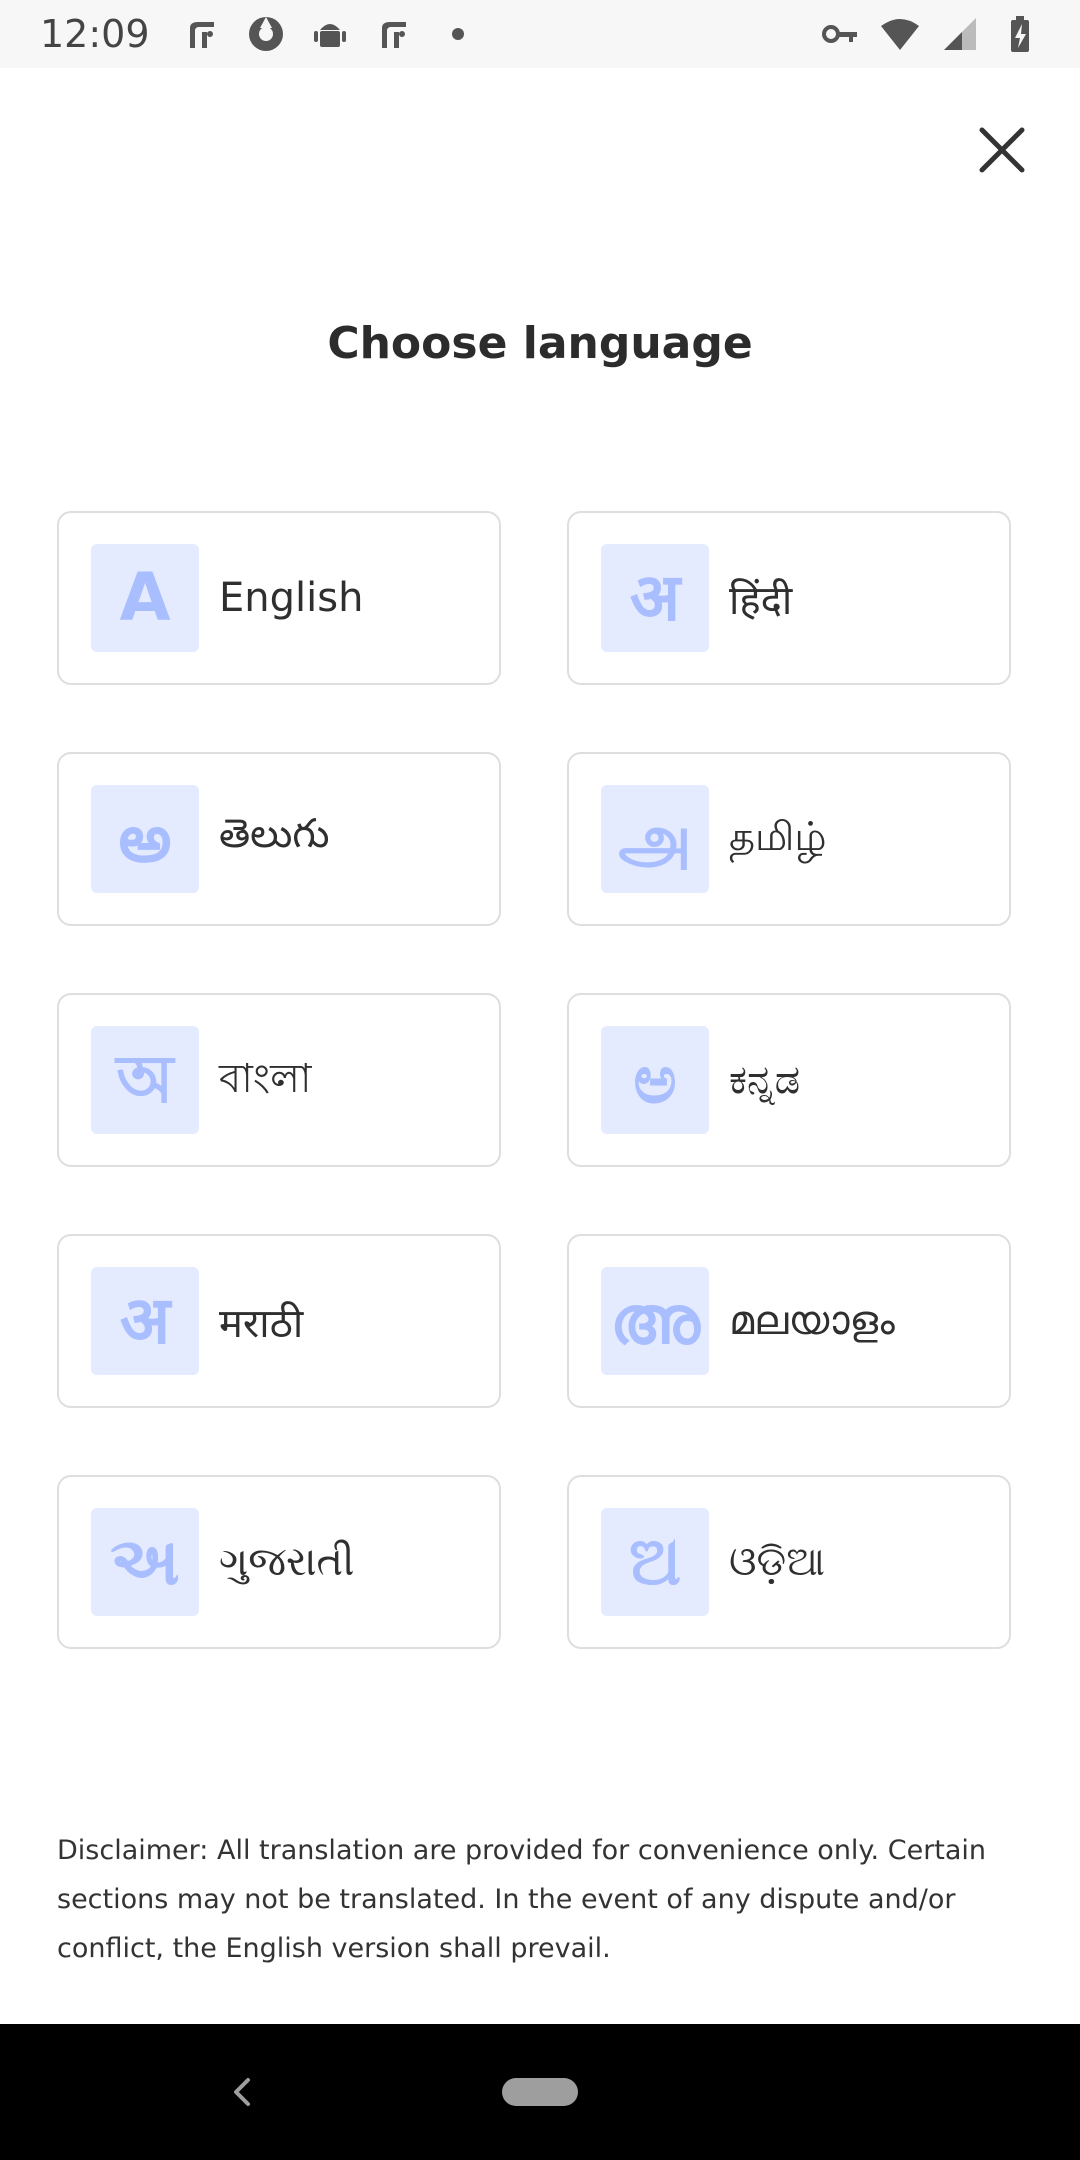 The image size is (1080, 2160). I want to click on back-button, so click(242, 2092).